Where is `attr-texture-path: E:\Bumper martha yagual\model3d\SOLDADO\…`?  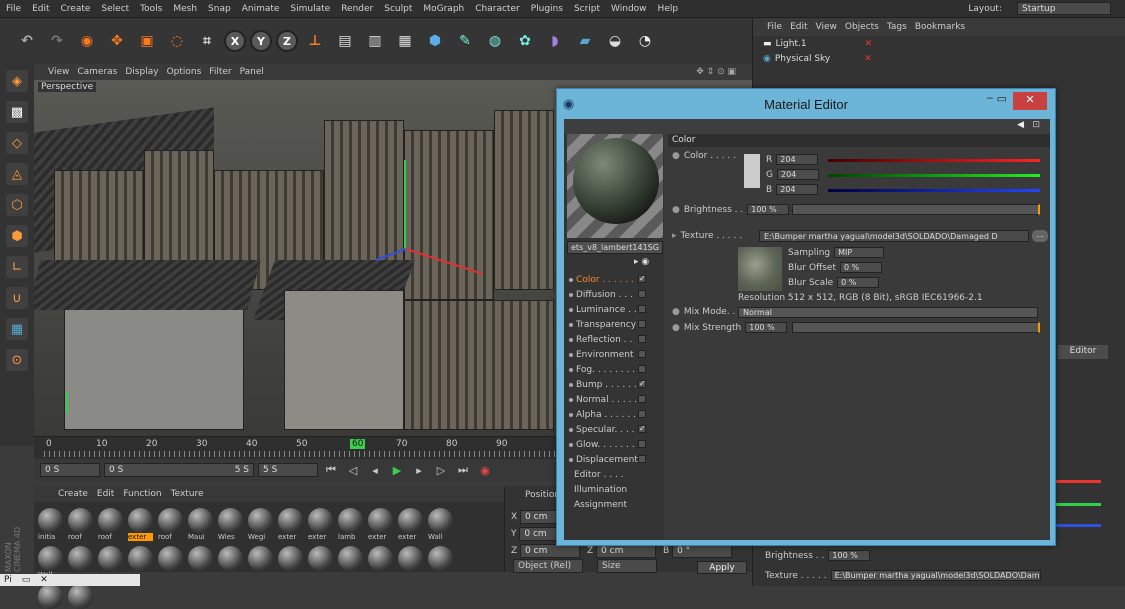
attr-texture-path: E:\Bumper martha yagual\model3d\SOLDADO\… is located at coordinates (935, 575).